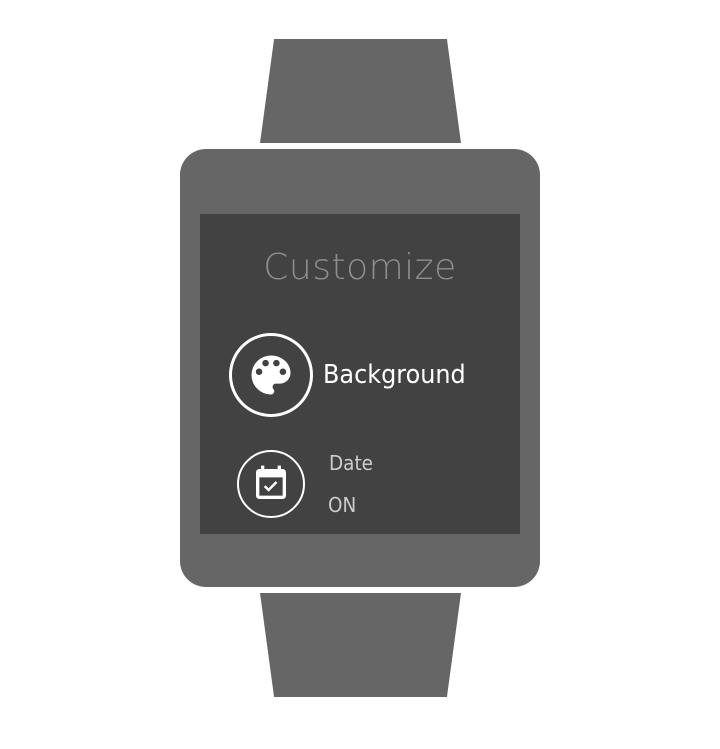 This screenshot has width=720, height=749. I want to click on background-option-button, so click(271, 375).